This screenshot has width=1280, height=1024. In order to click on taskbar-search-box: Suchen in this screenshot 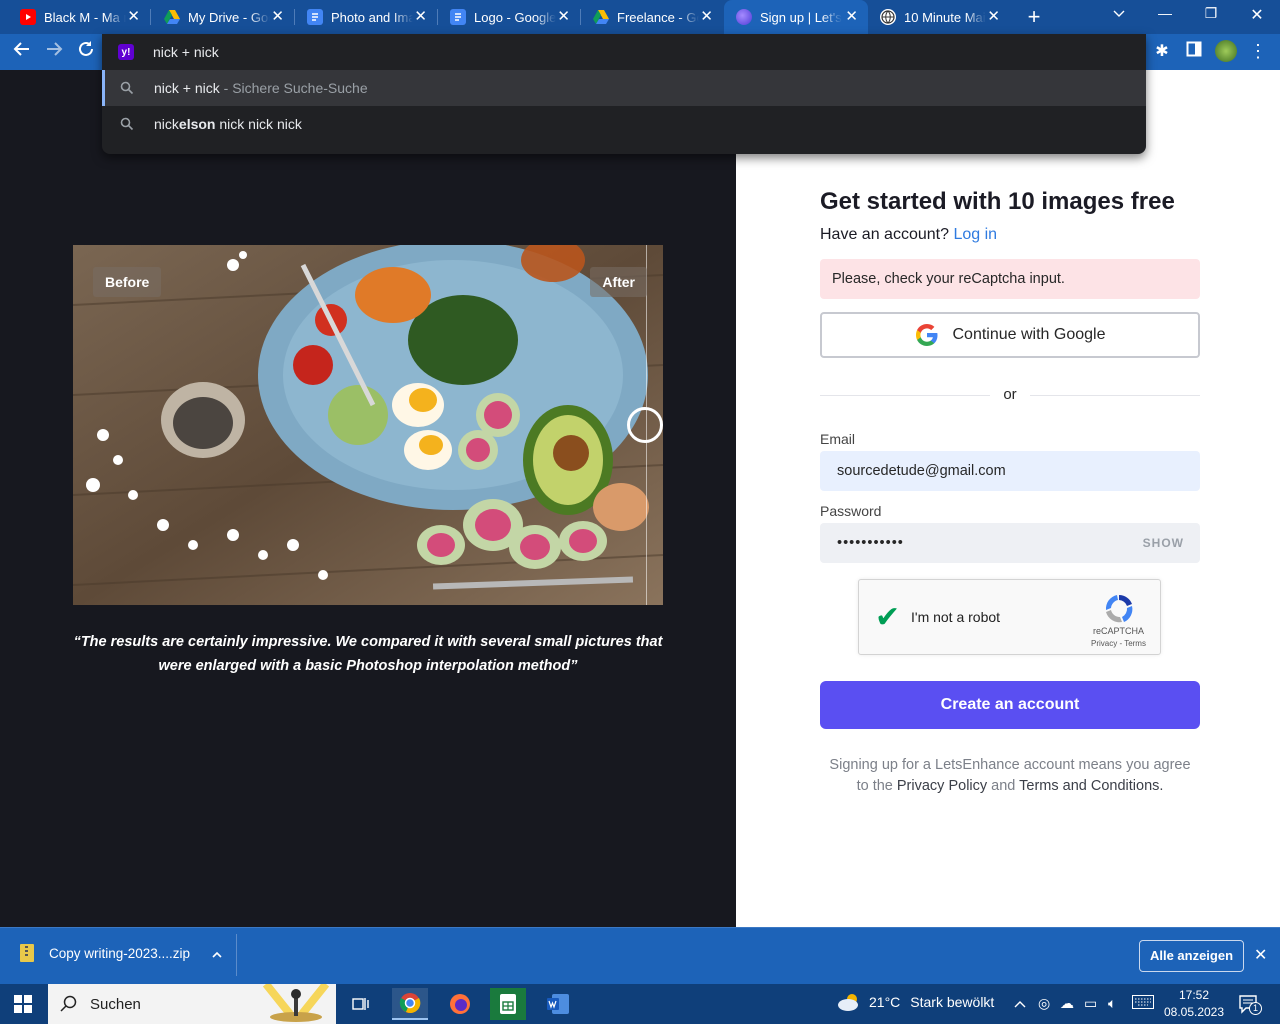, I will do `click(192, 1004)`.